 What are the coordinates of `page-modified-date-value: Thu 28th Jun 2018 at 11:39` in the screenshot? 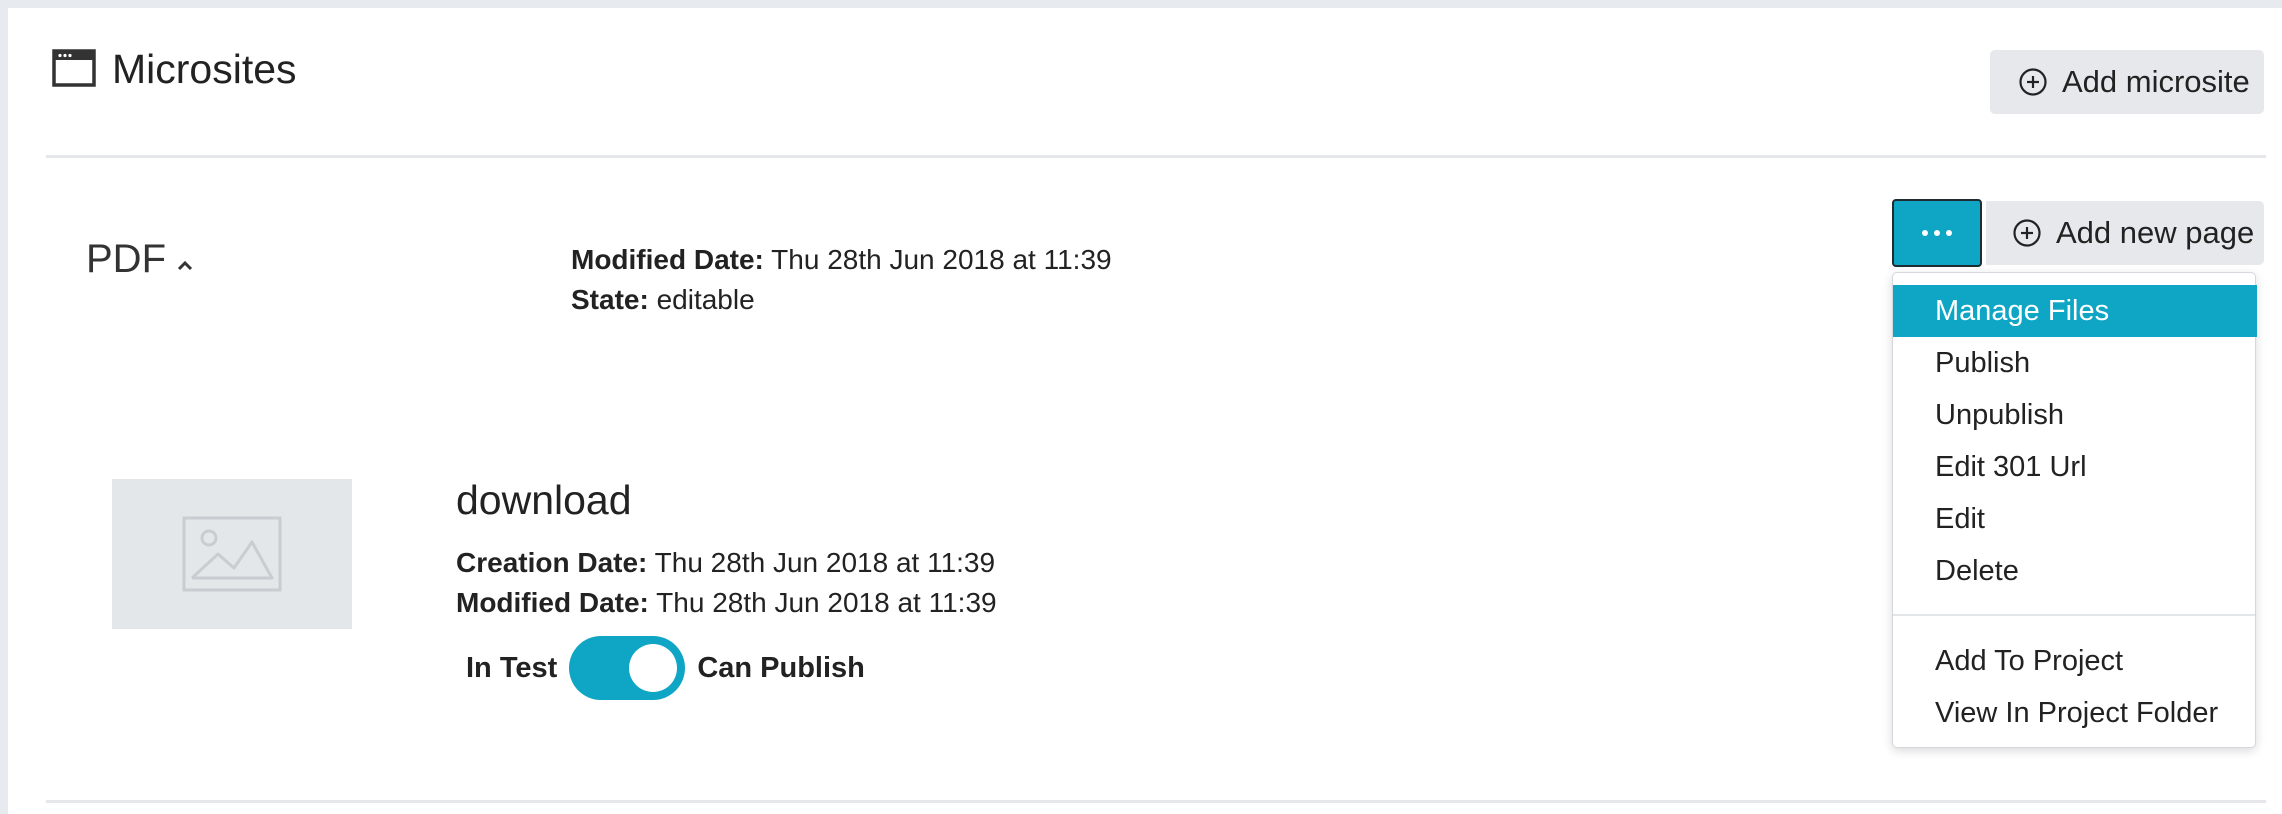 It's located at (826, 602).